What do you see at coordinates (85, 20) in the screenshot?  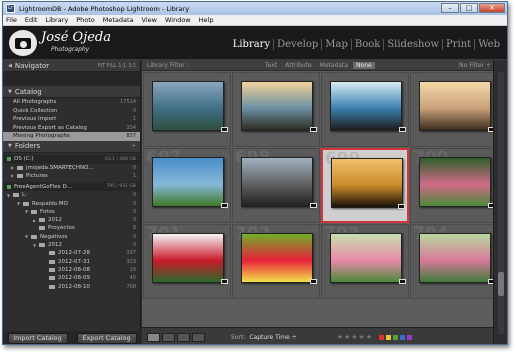 I see `menu-photo: Photo` at bounding box center [85, 20].